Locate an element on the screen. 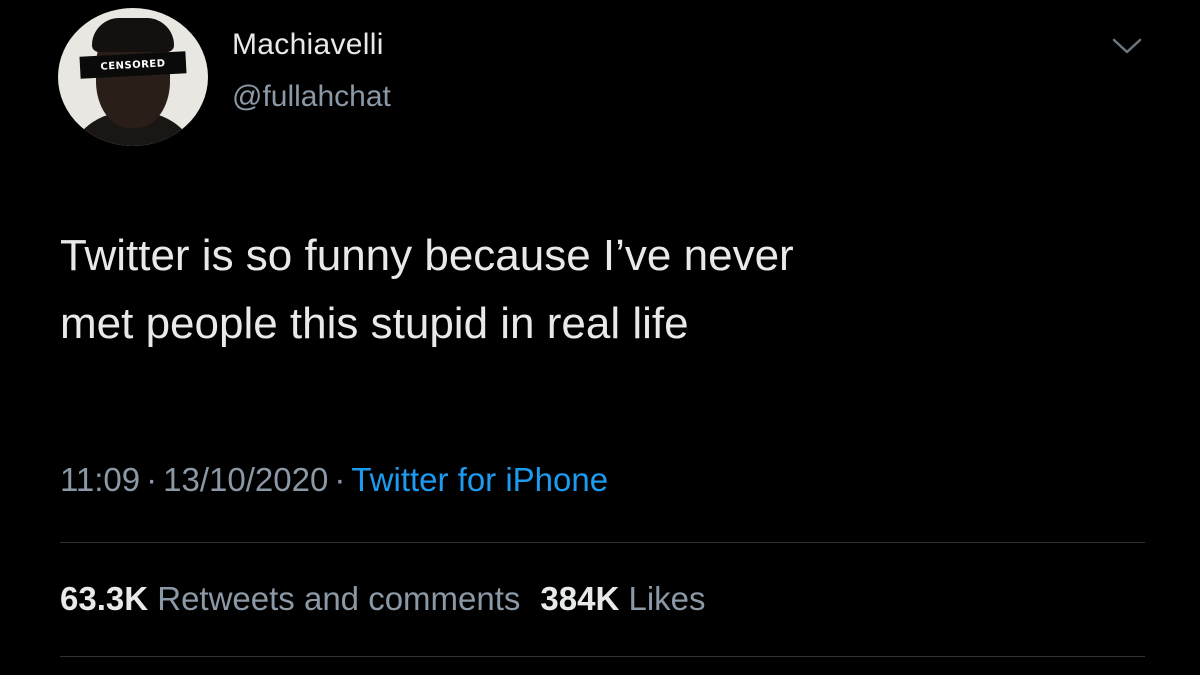  tweet-time: 11:09 is located at coordinates (100, 479).